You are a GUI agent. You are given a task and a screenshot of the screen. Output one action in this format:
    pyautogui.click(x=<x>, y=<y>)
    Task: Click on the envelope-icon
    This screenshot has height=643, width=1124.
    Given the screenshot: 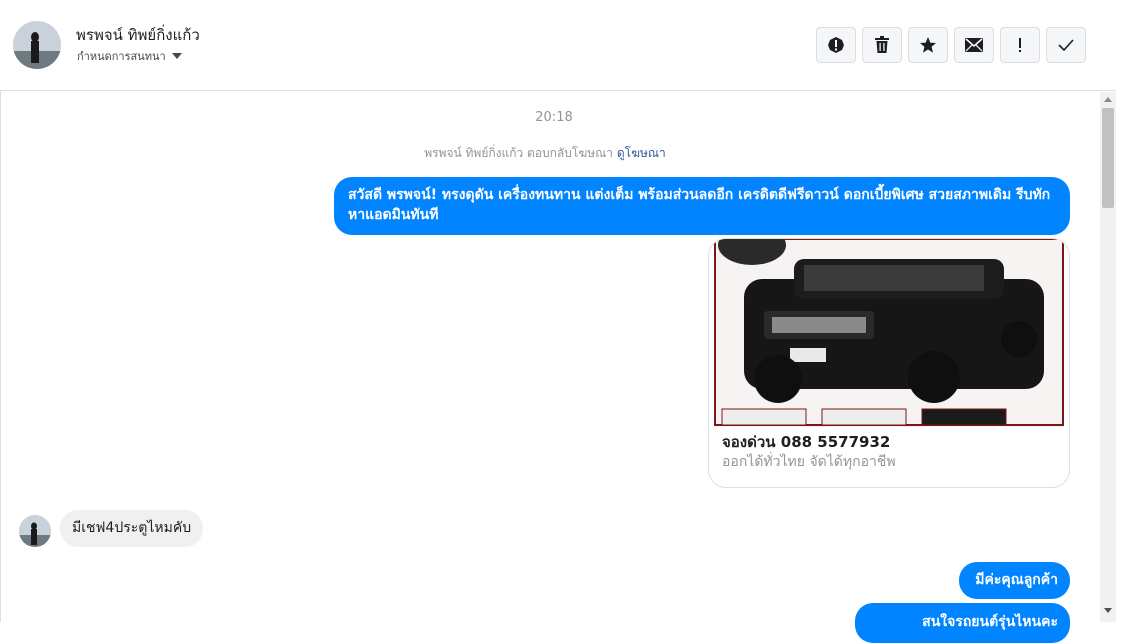 What is the action you would take?
    pyautogui.click(x=974, y=45)
    